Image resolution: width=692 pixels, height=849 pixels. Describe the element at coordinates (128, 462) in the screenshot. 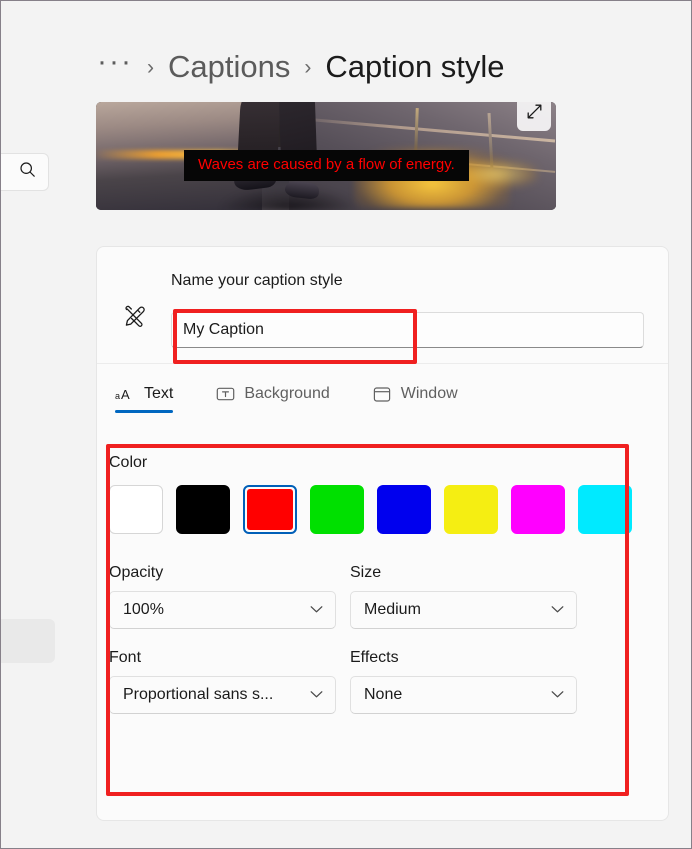

I see `color-label: Color` at that location.